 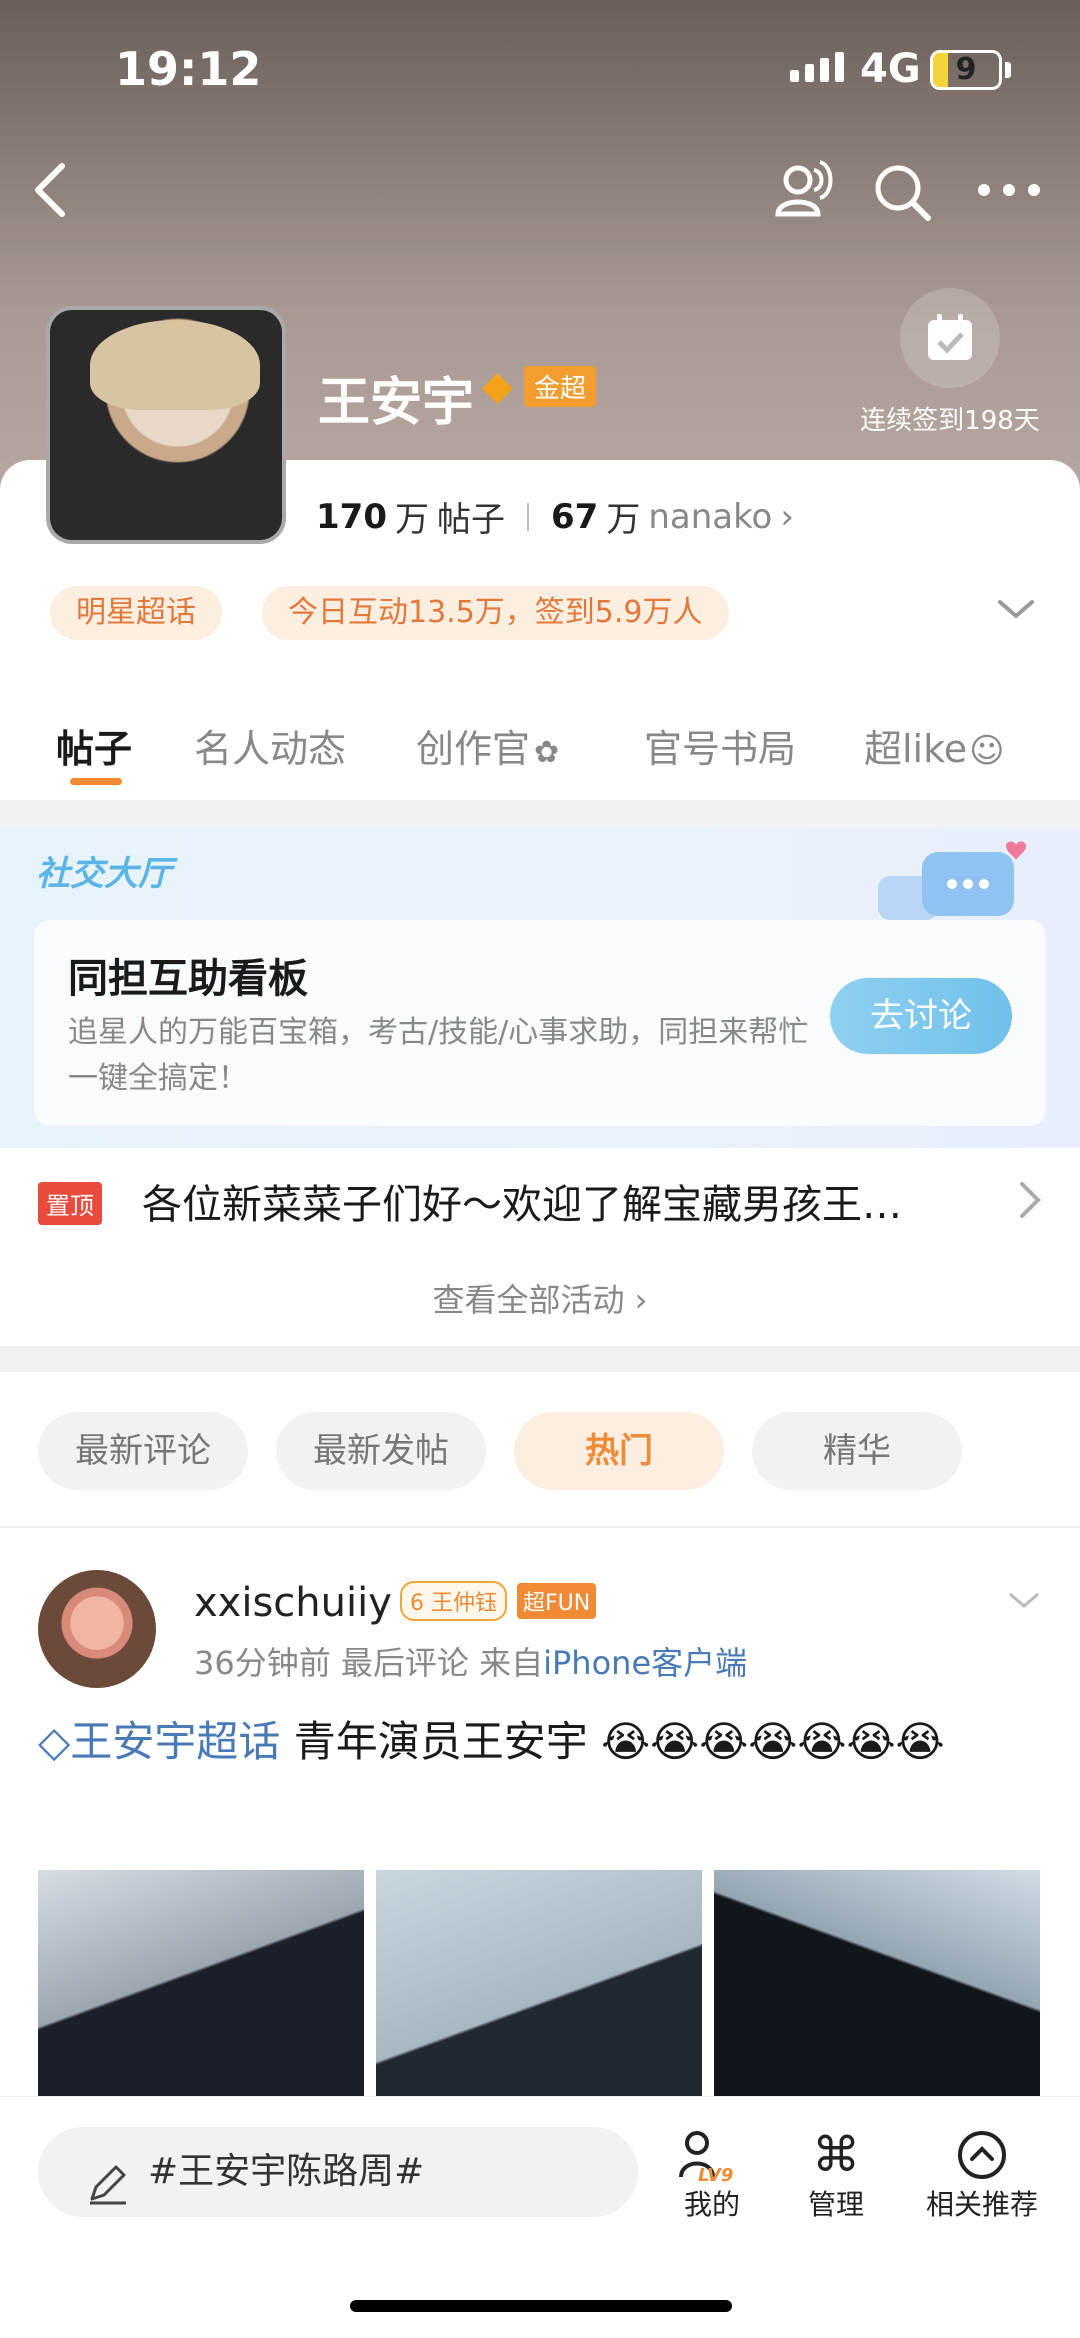 I want to click on tab-bar: 帖子 名人动态 创作官 ✿ 官号书局 超like☺, so click(x=540, y=750).